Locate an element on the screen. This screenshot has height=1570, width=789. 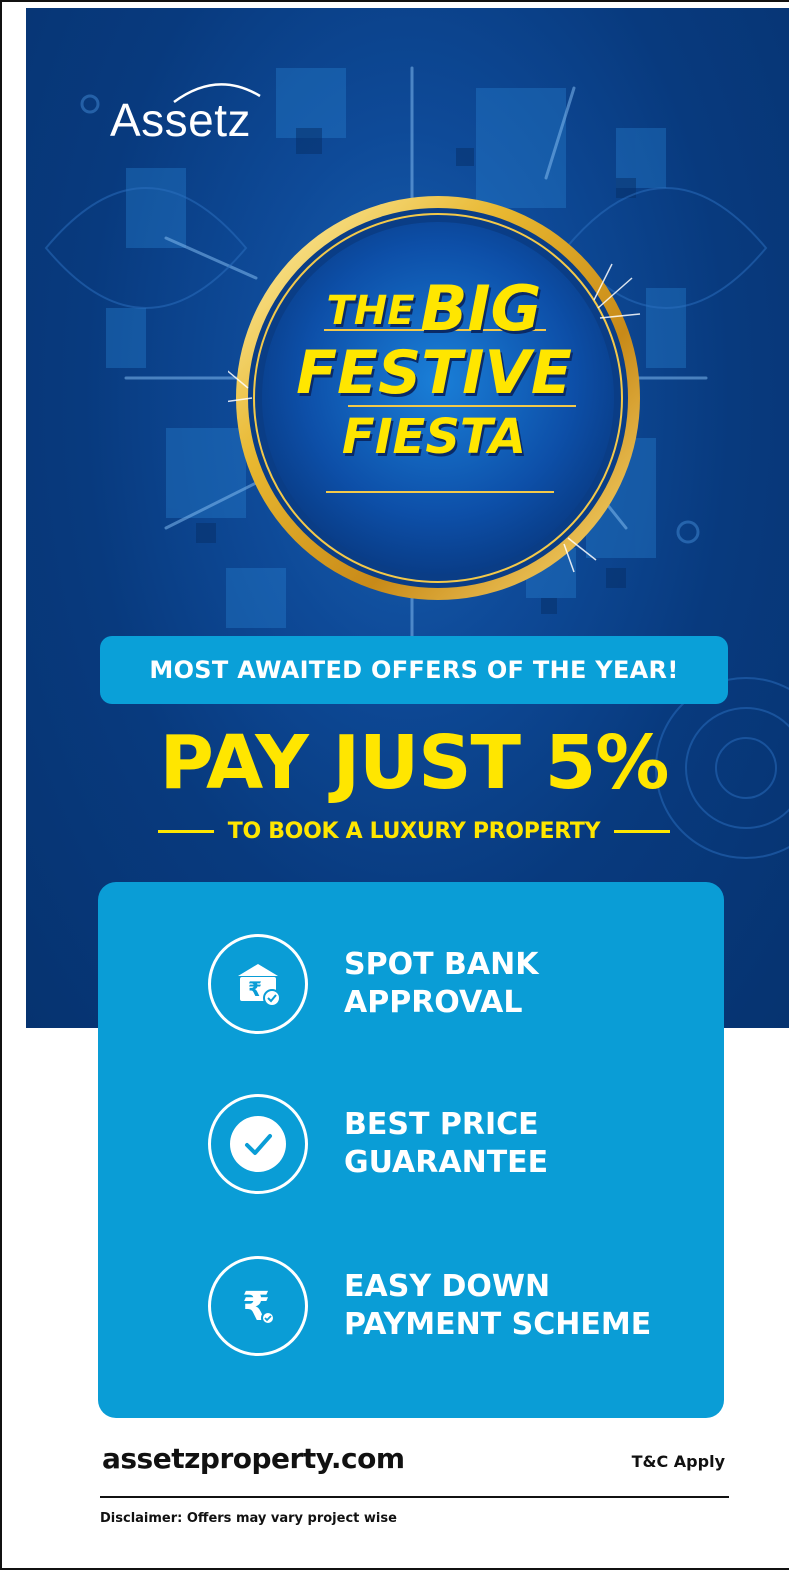
title-fiesta: FIESTA is located at coordinates (434, 437).